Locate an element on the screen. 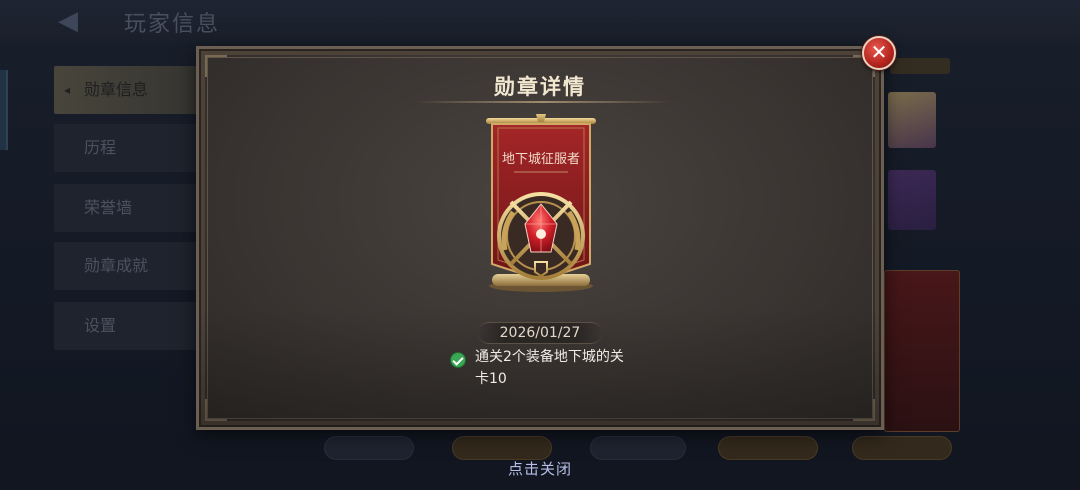  tap-to-close-hint: 点击关闭 is located at coordinates (540, 468).